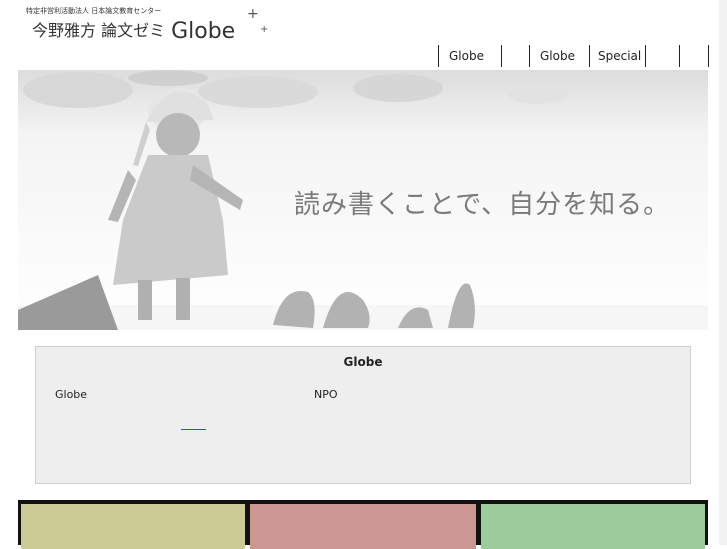 The width and height of the screenshot is (727, 549). What do you see at coordinates (264, 29) in the screenshot?
I see `sparkle-icon-small: +` at bounding box center [264, 29].